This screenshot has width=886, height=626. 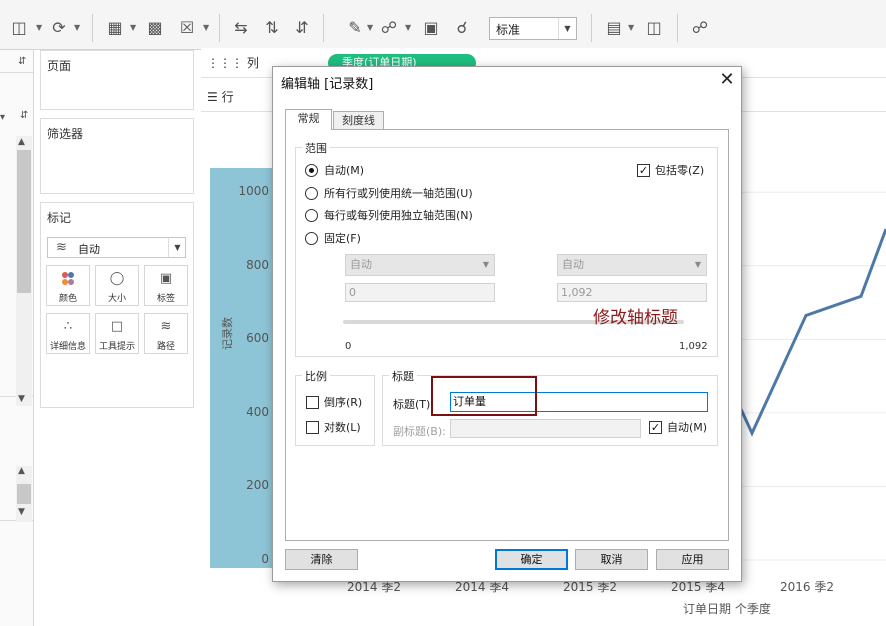 I want to click on range-uniform-label: 所有行或列使用统一轴范围(U), so click(x=398, y=193).